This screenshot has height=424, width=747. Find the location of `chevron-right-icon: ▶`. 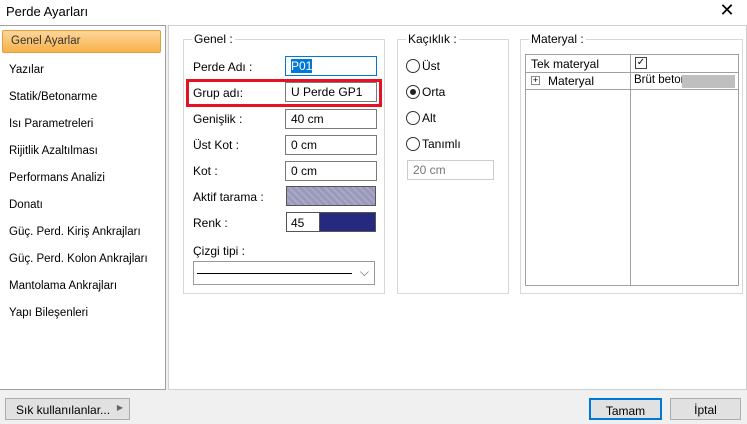

chevron-right-icon: ▶ is located at coordinates (119, 407).